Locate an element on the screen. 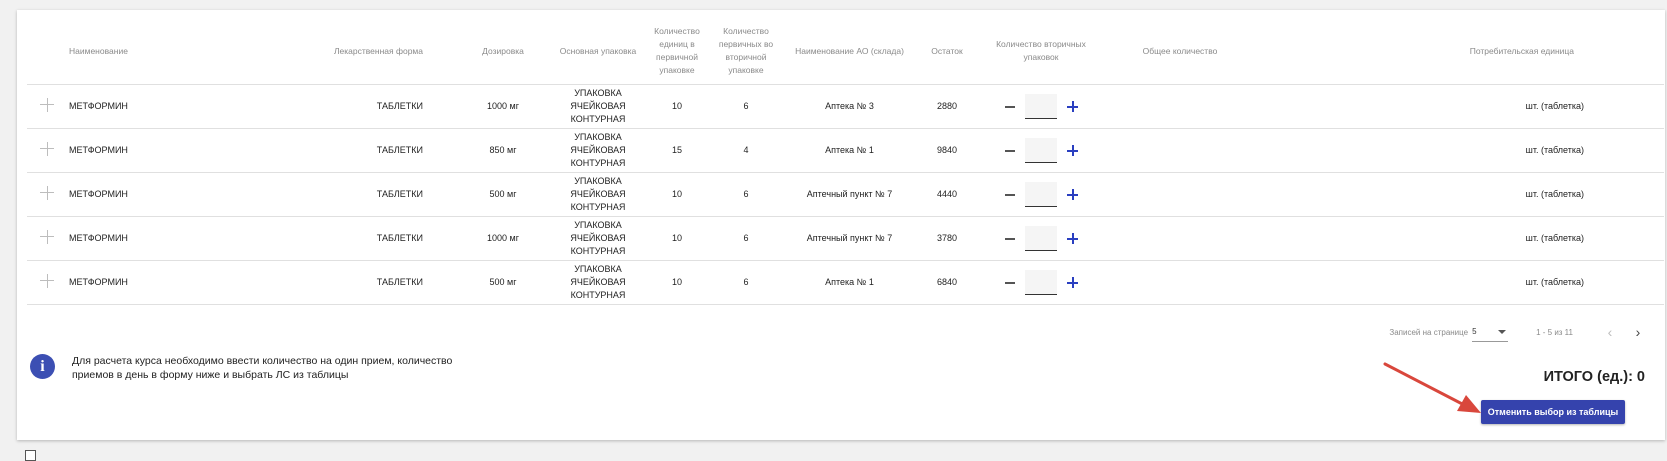 Image resolution: width=1667 pixels, height=461 pixels. header-consumer-unit: Потребительская единица is located at coordinates (1459, 51).